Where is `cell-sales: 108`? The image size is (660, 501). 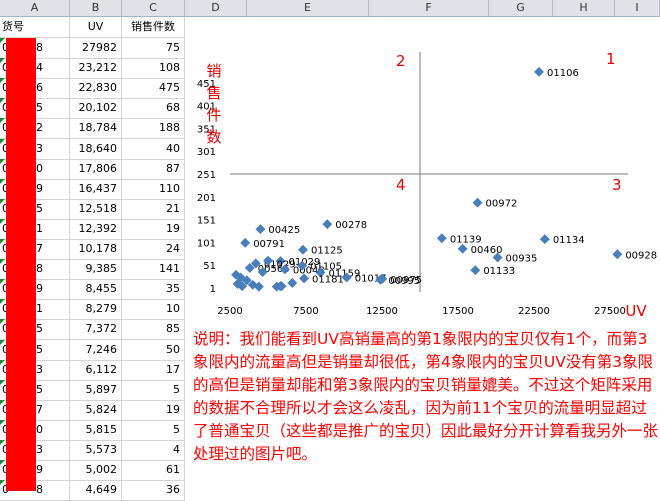
cell-sales: 108 is located at coordinates (153, 69).